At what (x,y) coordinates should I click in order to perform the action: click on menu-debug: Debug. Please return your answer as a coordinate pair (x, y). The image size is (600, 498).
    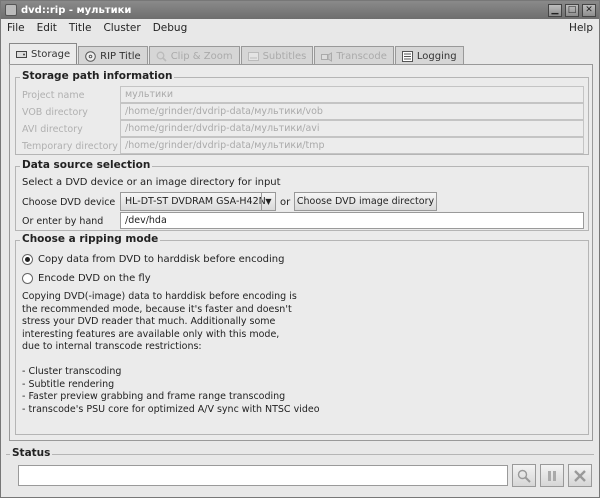
    Looking at the image, I should click on (170, 28).